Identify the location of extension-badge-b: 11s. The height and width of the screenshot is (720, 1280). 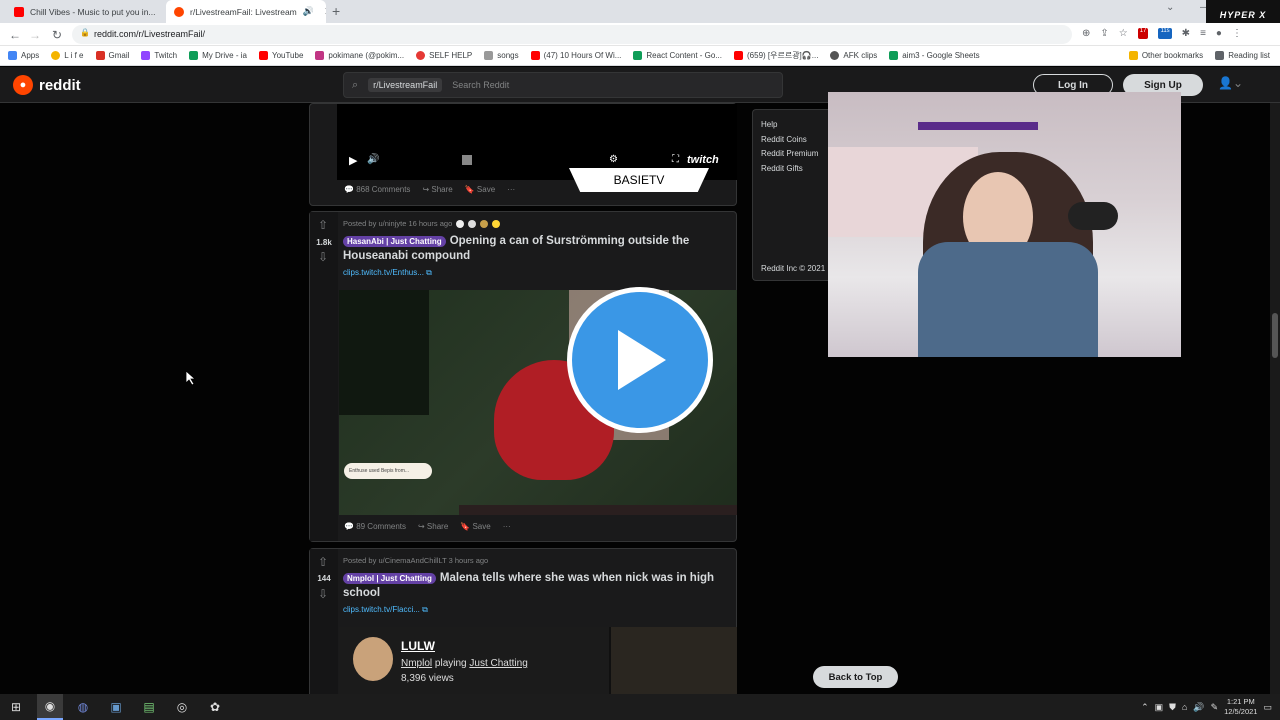
(1165, 33).